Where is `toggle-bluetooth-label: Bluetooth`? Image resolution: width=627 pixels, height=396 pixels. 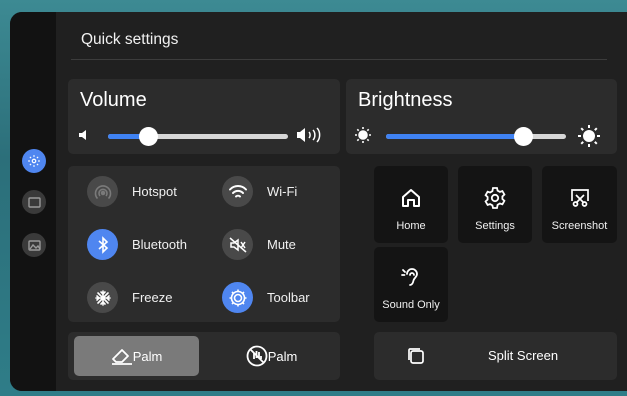 toggle-bluetooth-label: Bluetooth is located at coordinates (159, 244).